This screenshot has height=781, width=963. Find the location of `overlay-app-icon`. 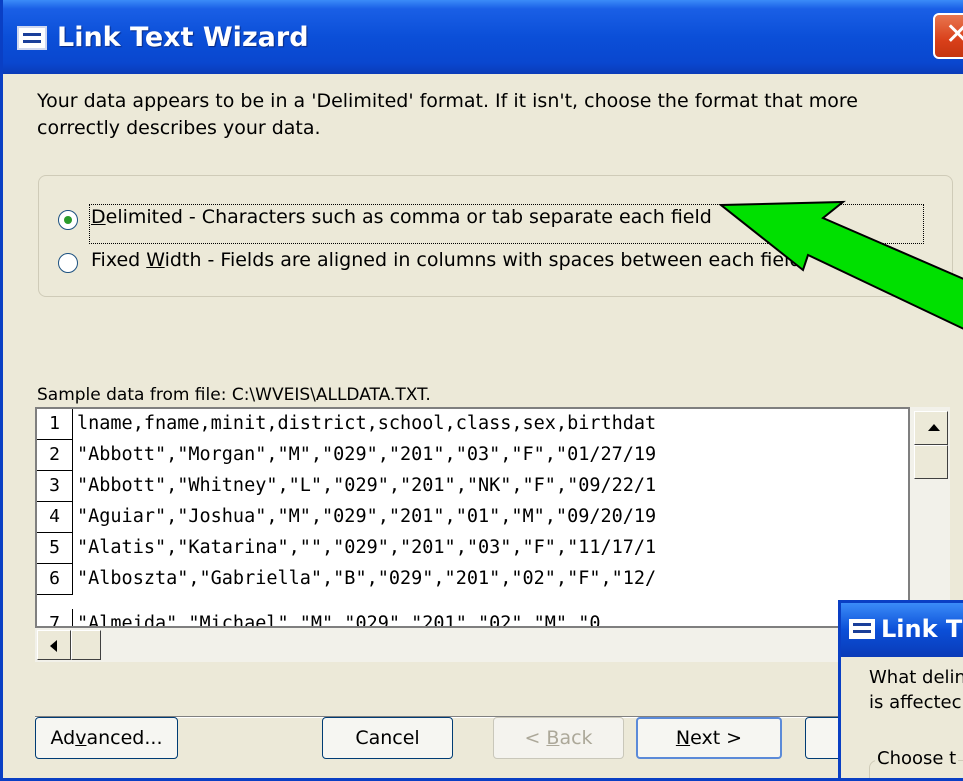

overlay-app-icon is located at coordinates (862, 629).